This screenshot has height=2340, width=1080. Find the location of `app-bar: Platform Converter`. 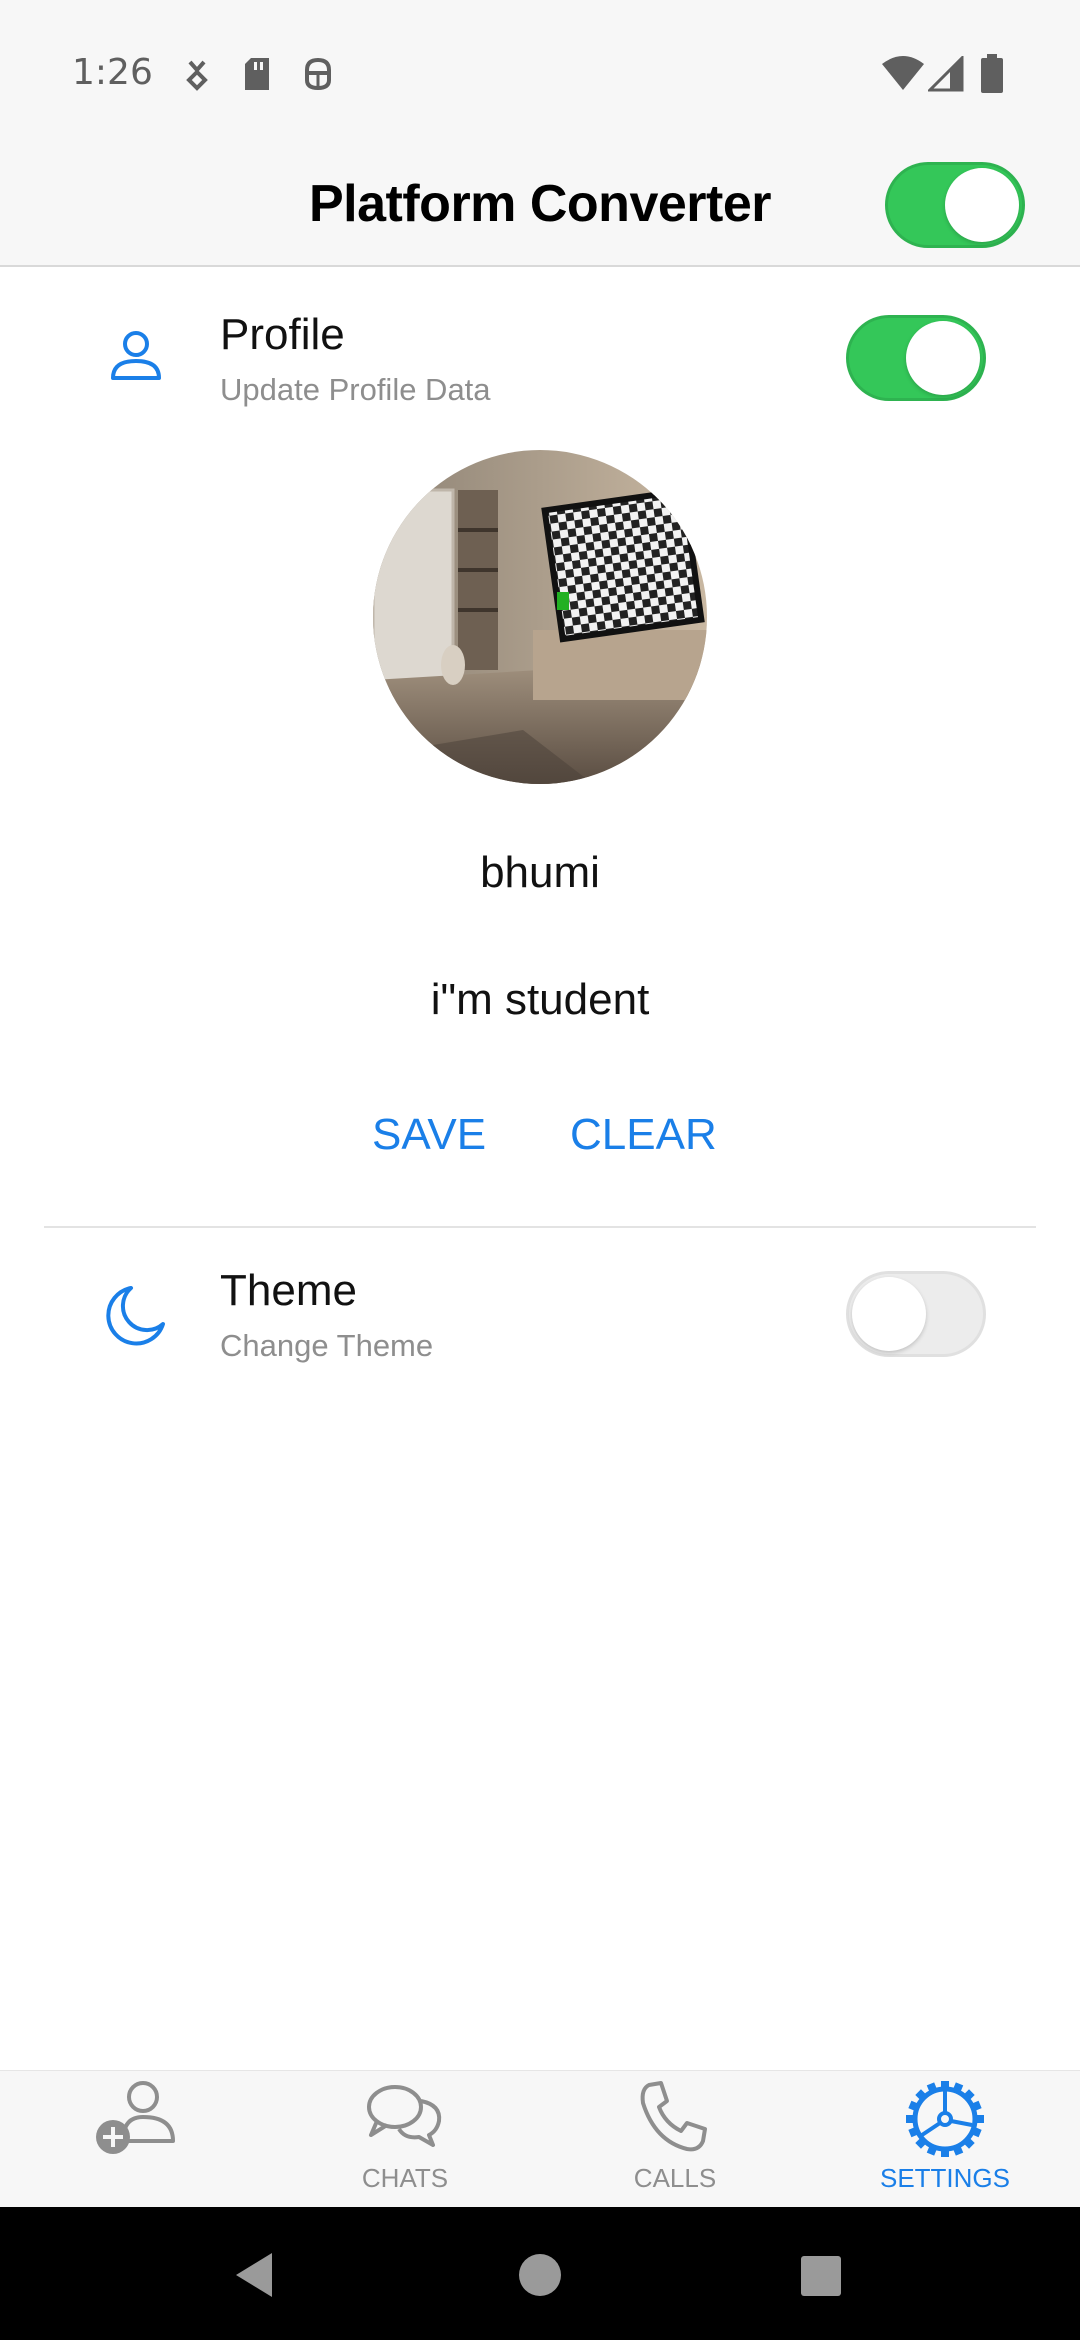

app-bar: Platform Converter is located at coordinates (540, 208).